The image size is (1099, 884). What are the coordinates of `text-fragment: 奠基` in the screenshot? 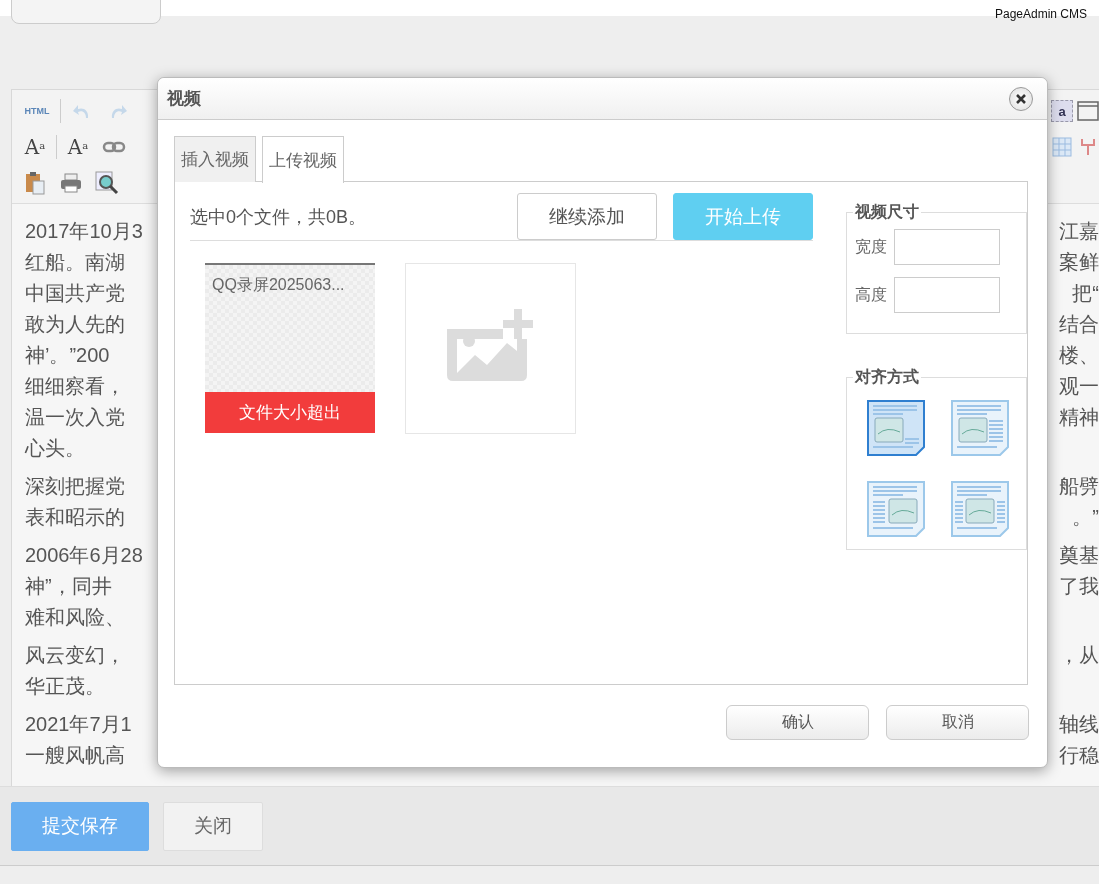 It's located at (1079, 555).